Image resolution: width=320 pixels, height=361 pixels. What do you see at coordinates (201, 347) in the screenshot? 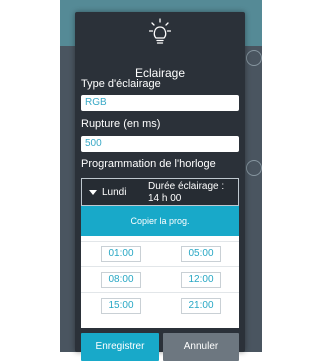
I see `cancel-button: Annuler` at bounding box center [201, 347].